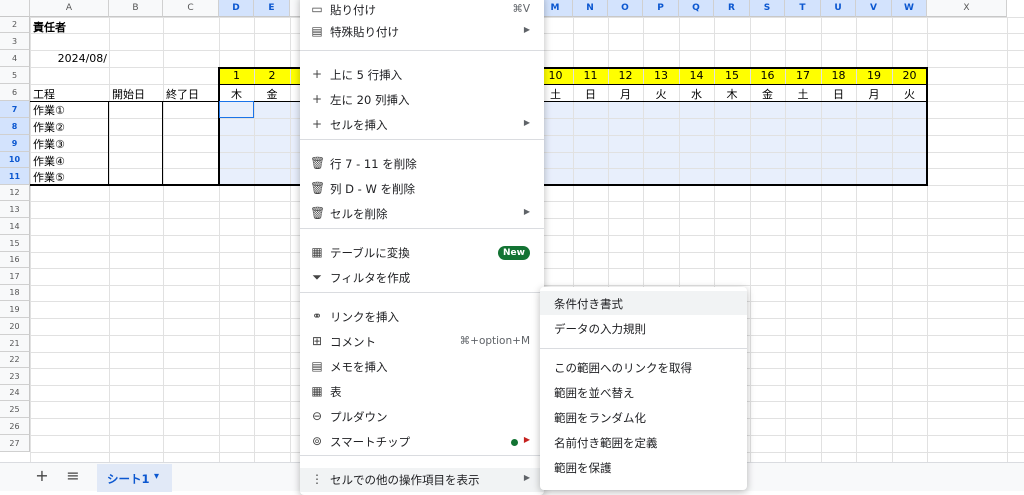  Describe the element at coordinates (422, 100) in the screenshot. I see `menu-item: + 左に 20 列挿入` at that location.